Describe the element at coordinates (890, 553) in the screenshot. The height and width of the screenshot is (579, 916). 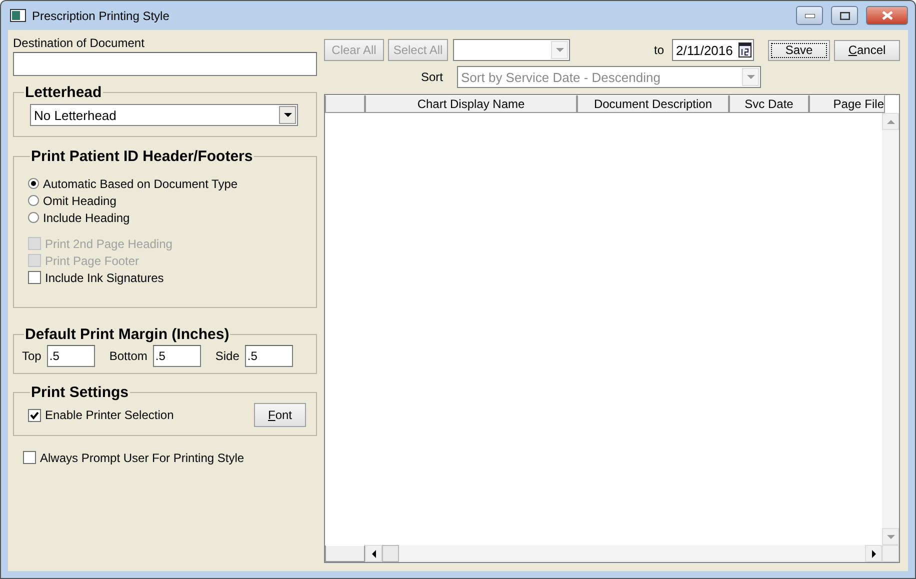
I see `scrollbar-corner` at that location.